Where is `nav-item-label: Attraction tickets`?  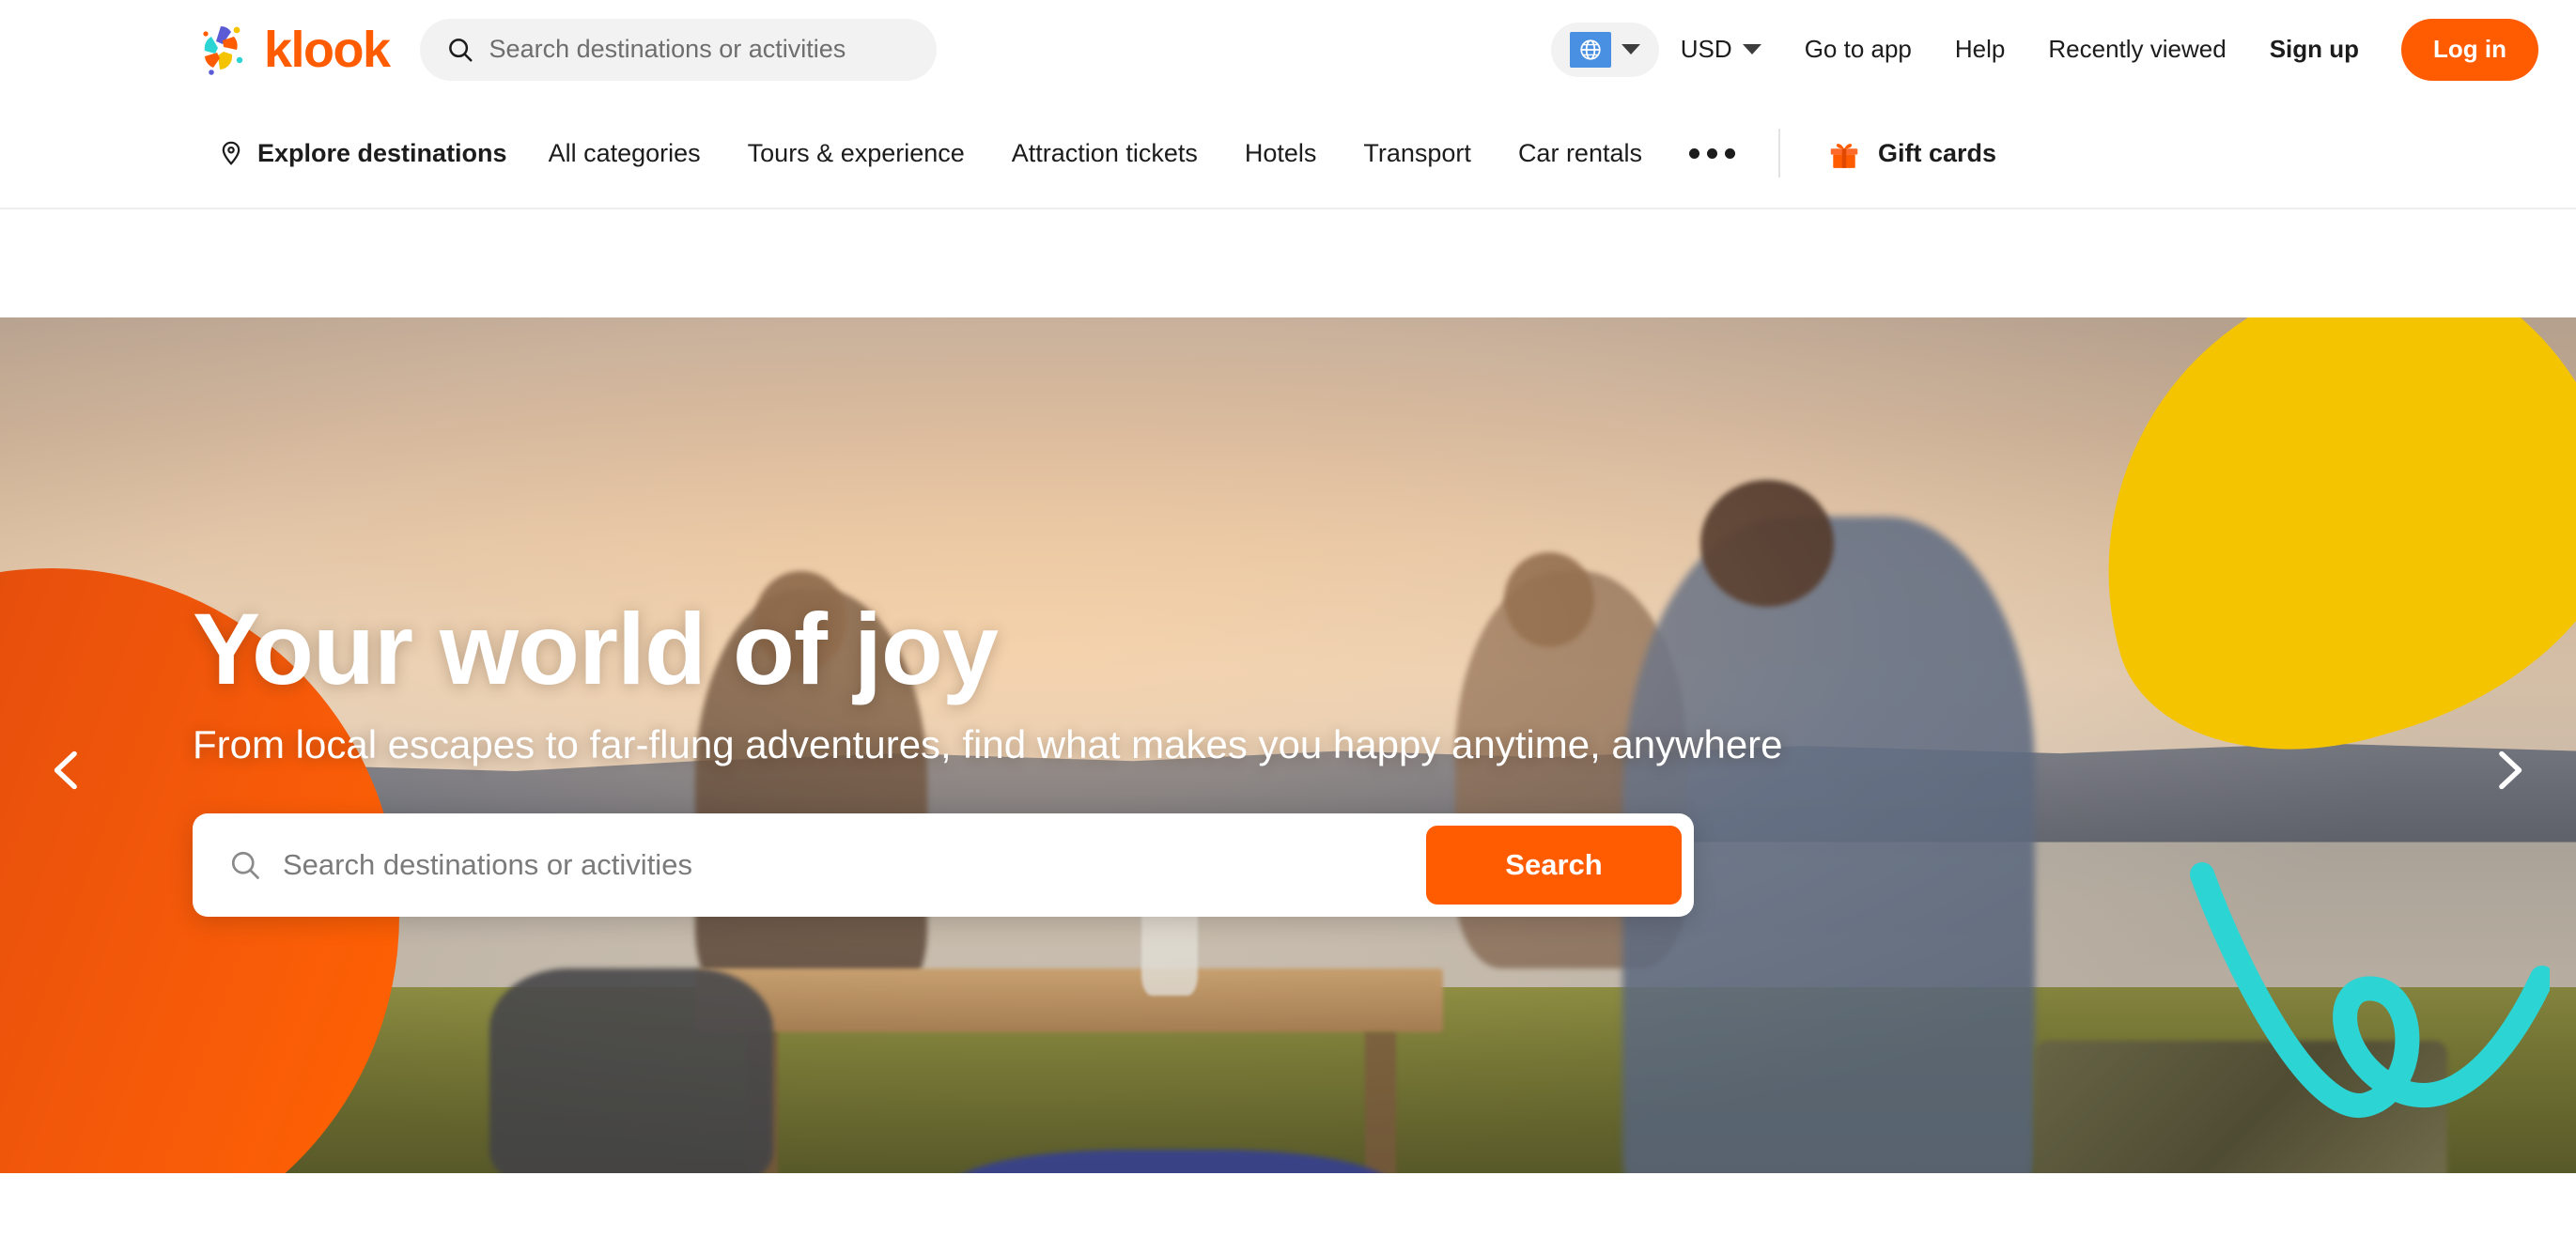
nav-item-label: Attraction tickets is located at coordinates (1104, 152).